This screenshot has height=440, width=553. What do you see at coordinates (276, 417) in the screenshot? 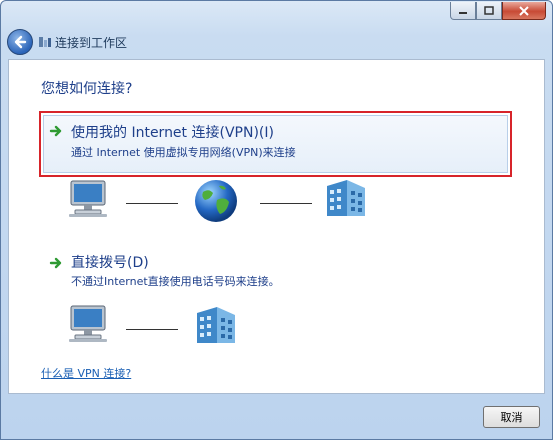
I see `dialog-footer: 取消` at bounding box center [276, 417].